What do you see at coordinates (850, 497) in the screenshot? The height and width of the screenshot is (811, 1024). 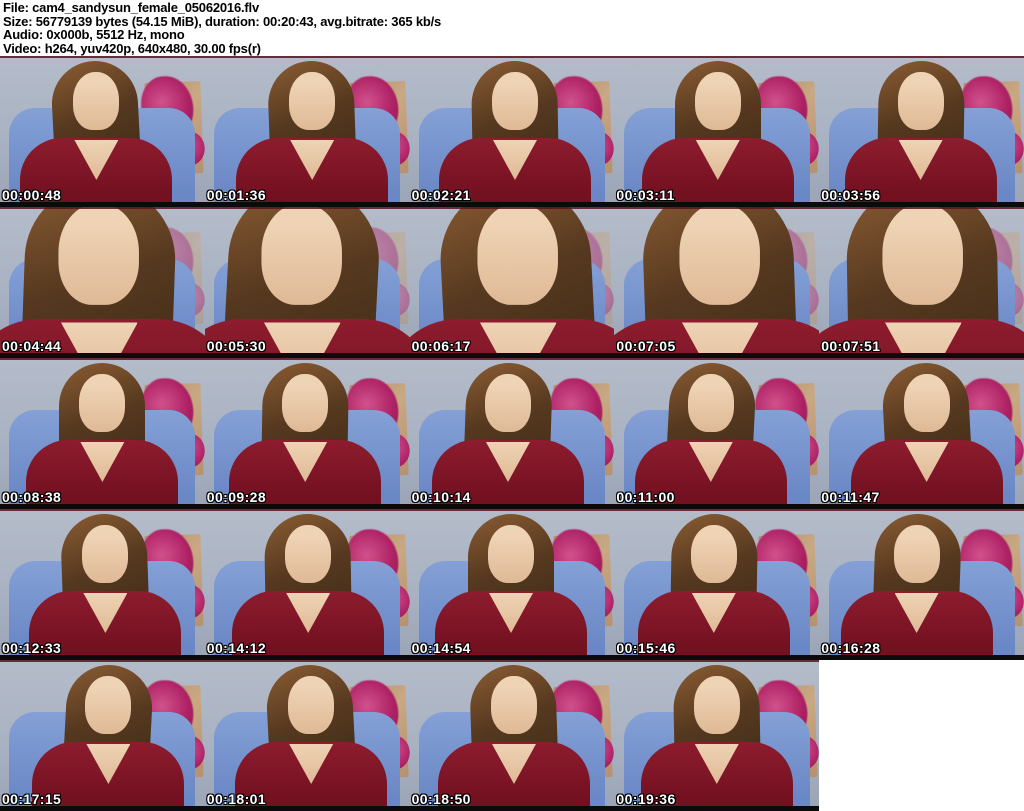 I see `thumbnail-timestamp: 00:11:47` at bounding box center [850, 497].